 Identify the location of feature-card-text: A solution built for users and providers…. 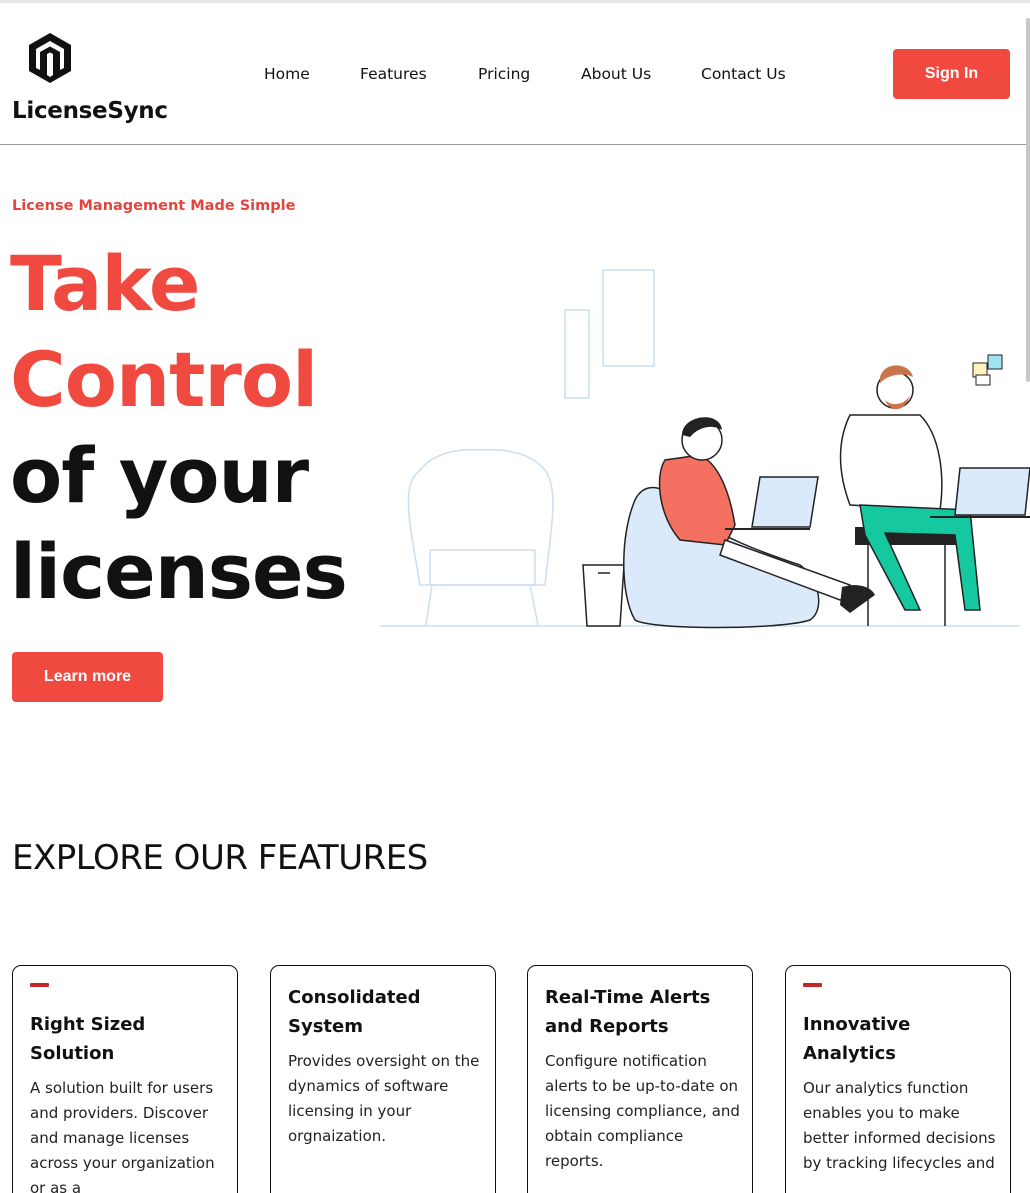
(122, 1136).